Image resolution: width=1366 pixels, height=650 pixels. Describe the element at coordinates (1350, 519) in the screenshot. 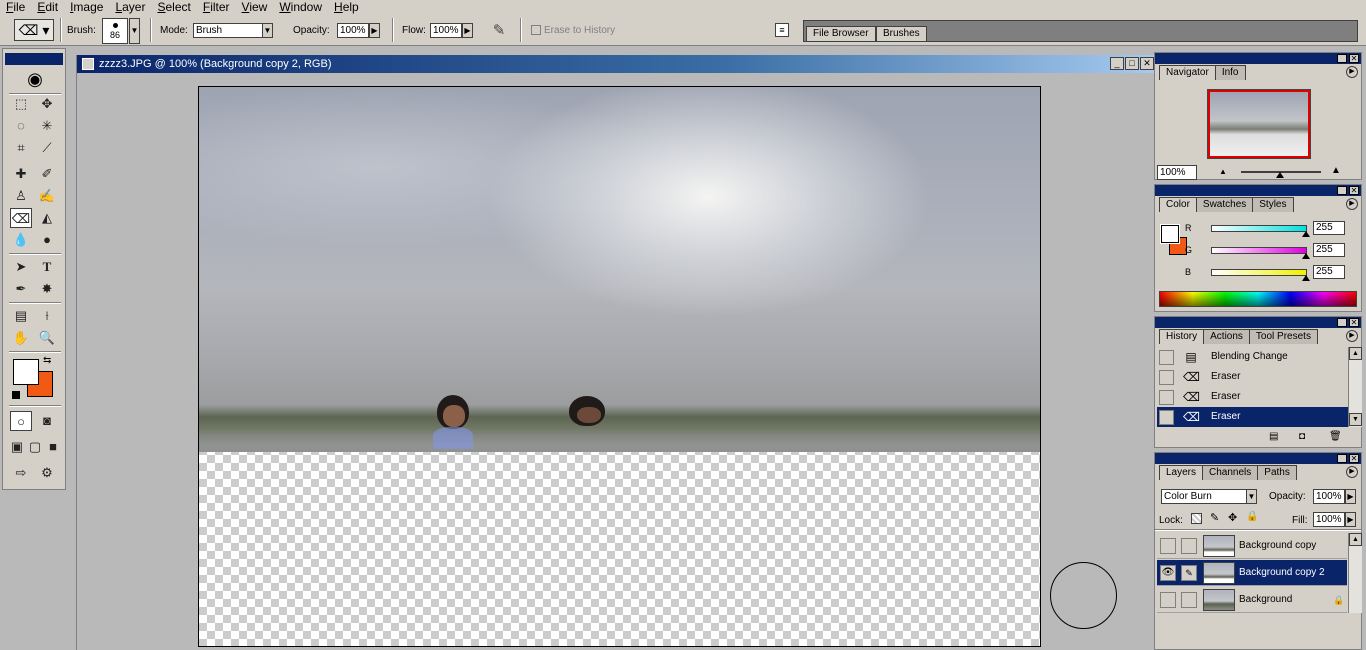

I see `fill-arrow-icon: ▶` at that location.